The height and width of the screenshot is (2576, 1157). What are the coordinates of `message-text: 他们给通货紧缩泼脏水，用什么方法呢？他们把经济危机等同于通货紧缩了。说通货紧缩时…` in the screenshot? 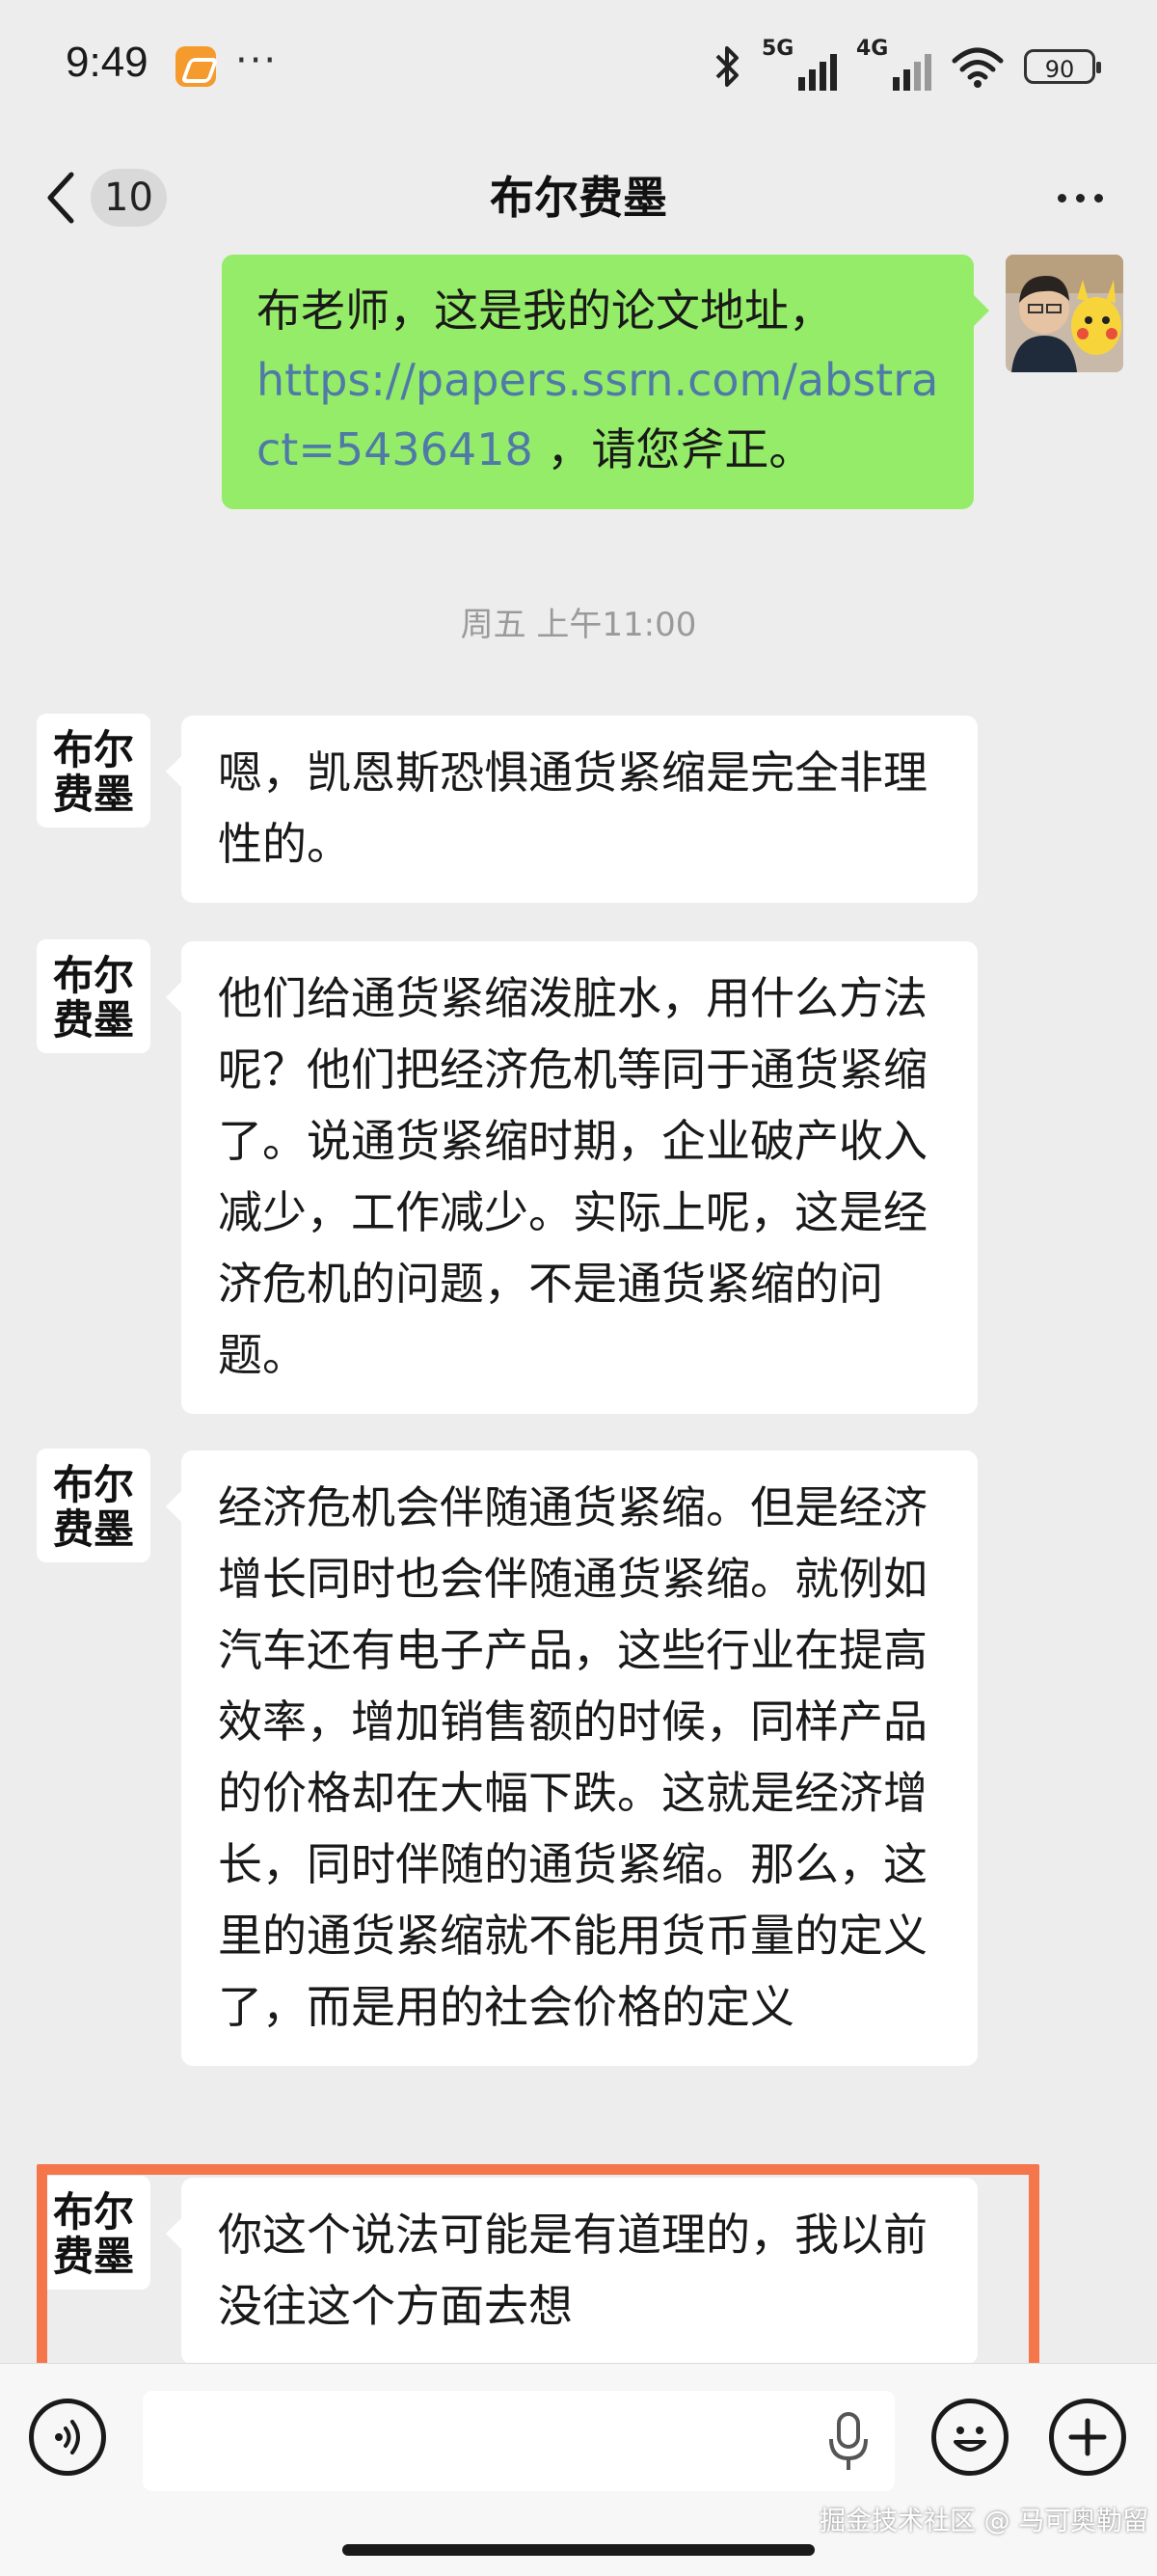 It's located at (573, 1176).